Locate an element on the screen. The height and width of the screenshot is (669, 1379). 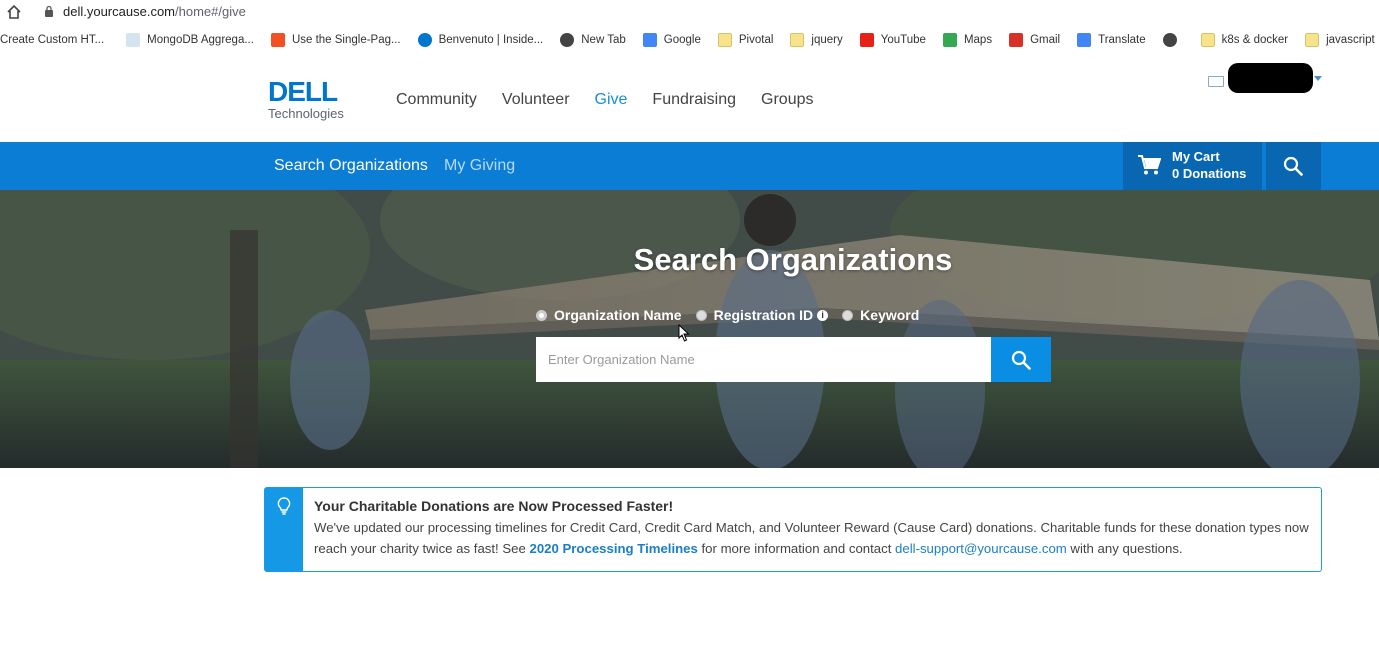
google-icon is located at coordinates (649, 40).